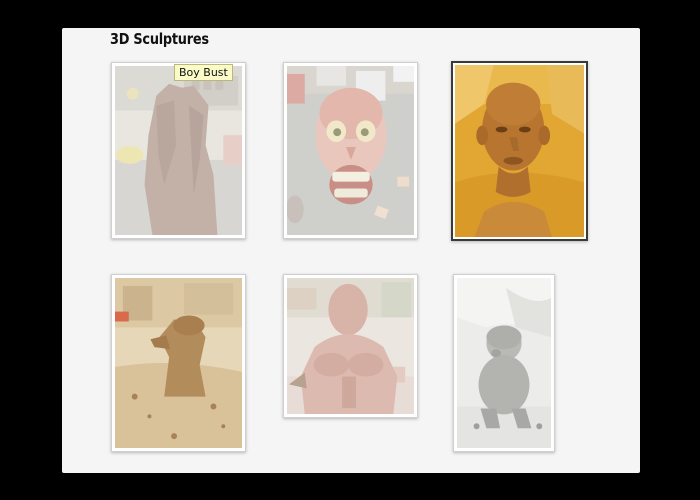 The height and width of the screenshot is (500, 700). I want to click on sculpture-image-boy-bust, so click(519, 151).